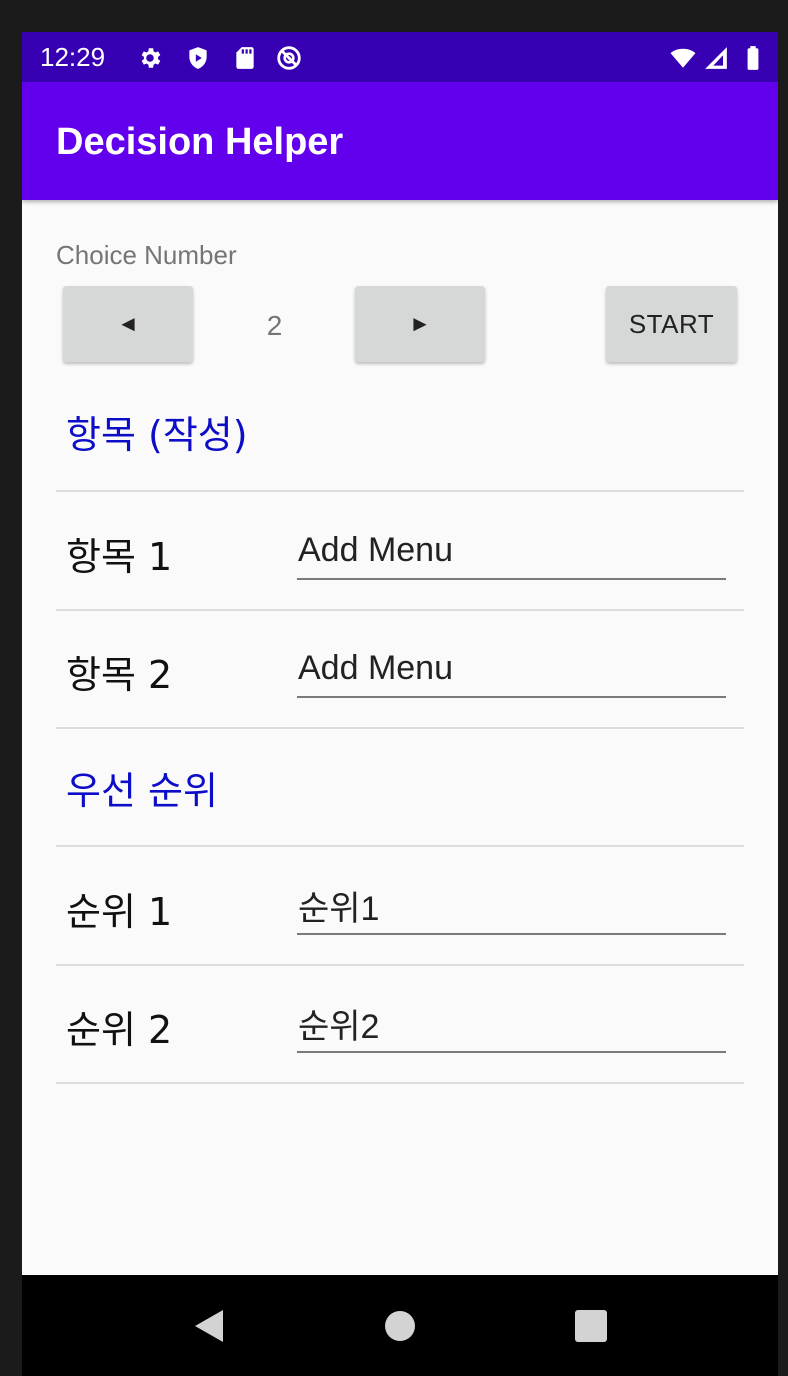  What do you see at coordinates (119, 557) in the screenshot?
I see `item-1-label: 항목 1` at bounding box center [119, 557].